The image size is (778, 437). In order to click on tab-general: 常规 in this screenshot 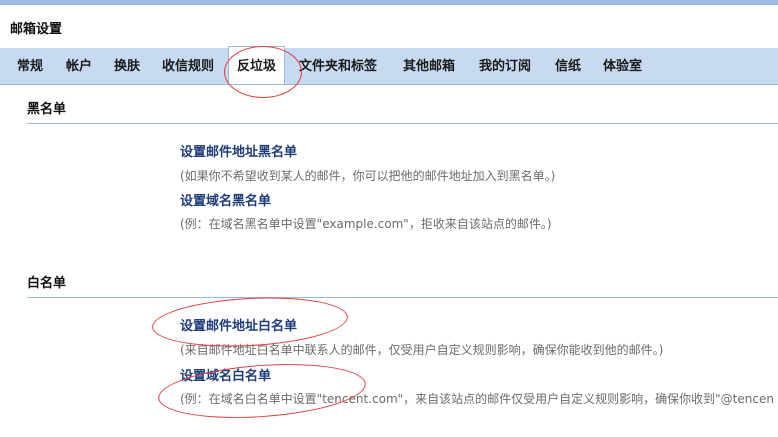, I will do `click(30, 66)`.